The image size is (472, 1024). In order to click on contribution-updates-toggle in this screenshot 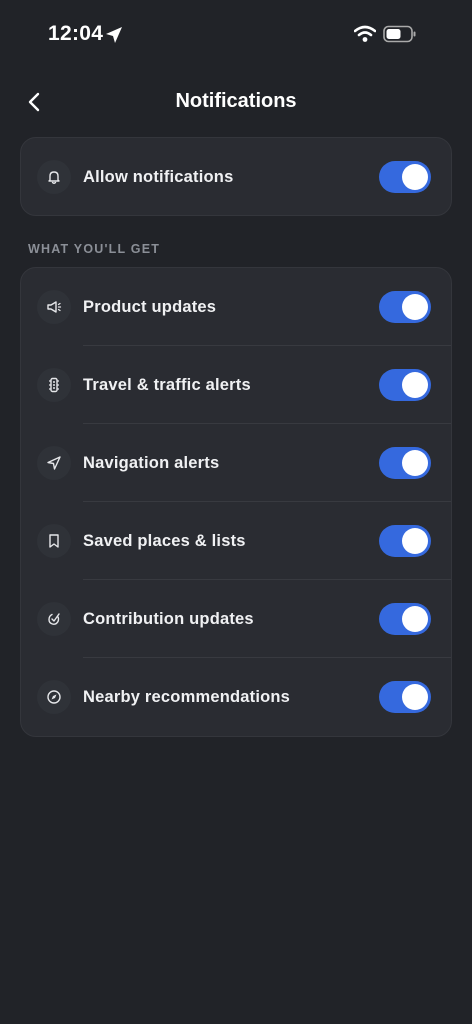, I will do `click(405, 619)`.